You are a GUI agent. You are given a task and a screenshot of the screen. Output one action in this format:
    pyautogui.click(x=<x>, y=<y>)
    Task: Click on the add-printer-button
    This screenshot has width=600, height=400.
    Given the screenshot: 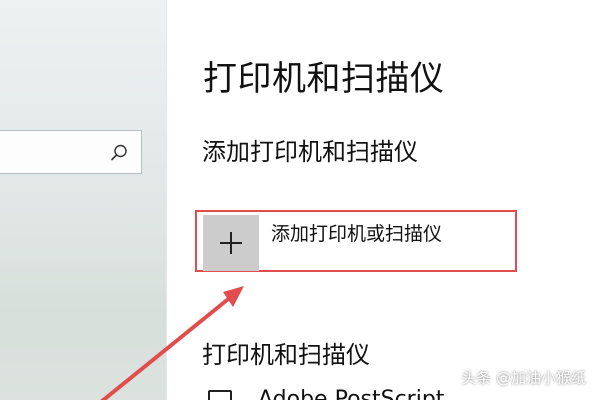 What is the action you would take?
    pyautogui.click(x=231, y=243)
    